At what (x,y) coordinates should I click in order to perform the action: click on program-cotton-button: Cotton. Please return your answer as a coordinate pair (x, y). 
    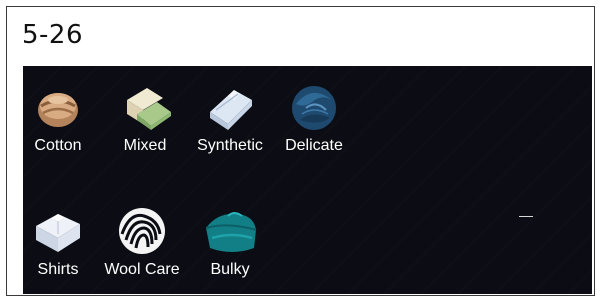
    Looking at the image, I should click on (60, 120).